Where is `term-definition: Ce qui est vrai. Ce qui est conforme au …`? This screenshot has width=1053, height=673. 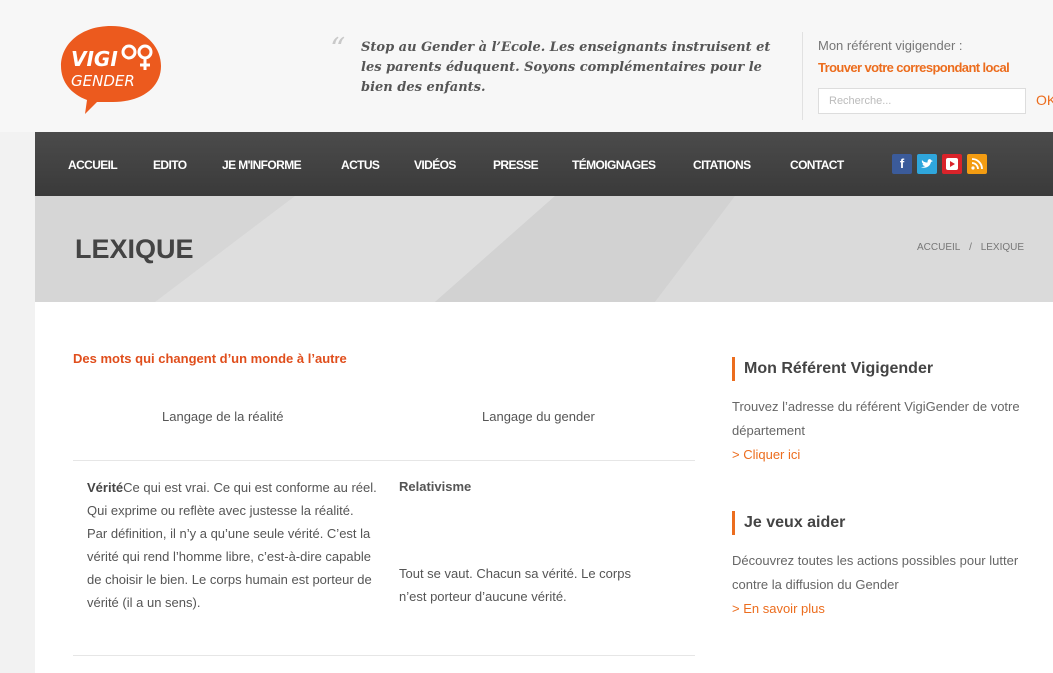
term-definition: Ce qui est vrai. Ce qui est conforme au … is located at coordinates (232, 545).